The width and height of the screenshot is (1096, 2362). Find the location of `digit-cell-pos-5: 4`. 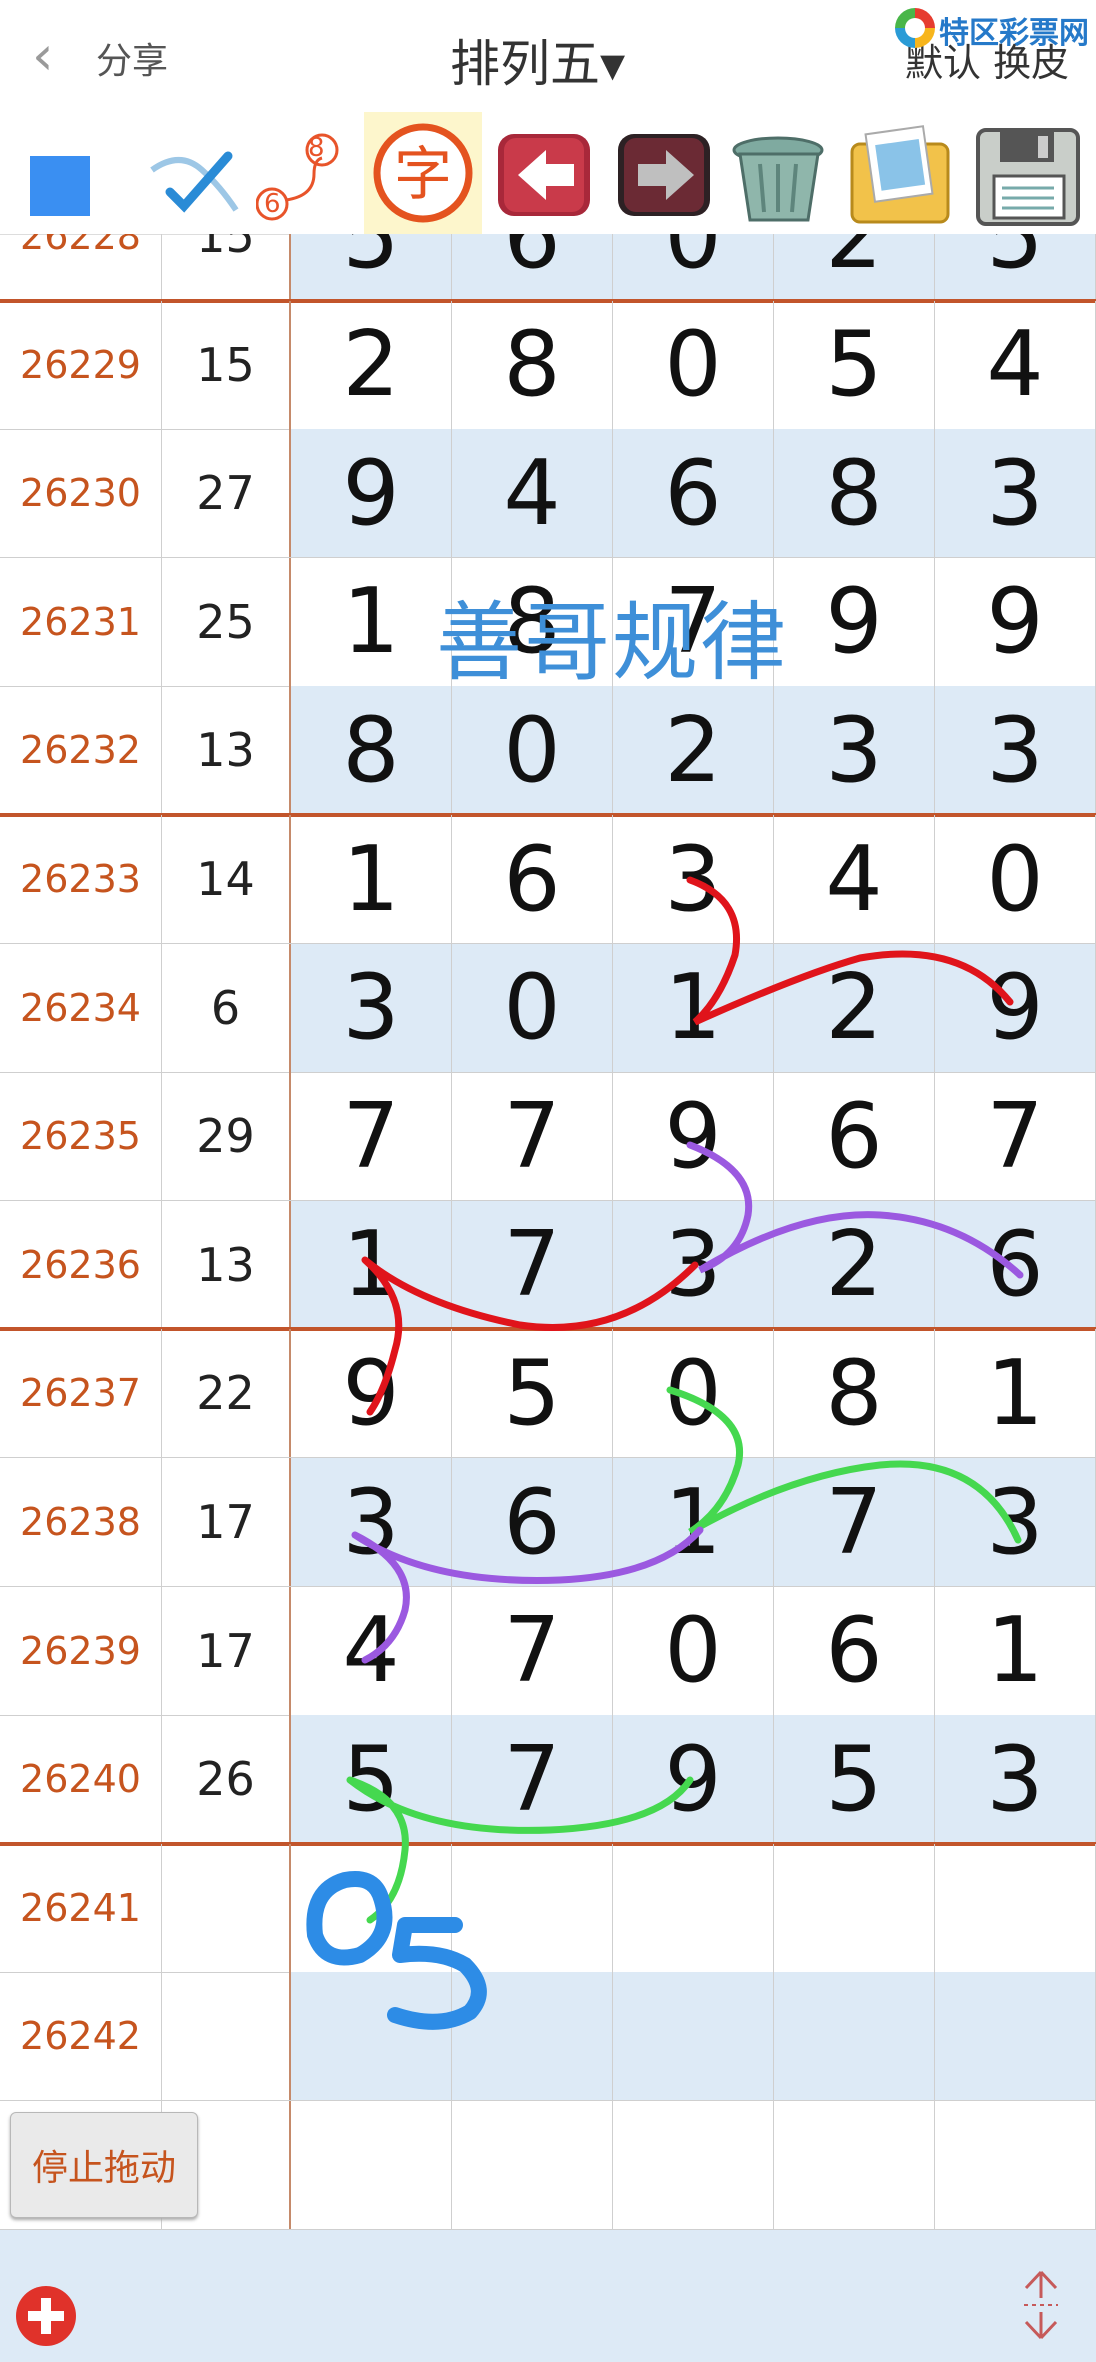

digit-cell-pos-5: 4 is located at coordinates (1015, 364).